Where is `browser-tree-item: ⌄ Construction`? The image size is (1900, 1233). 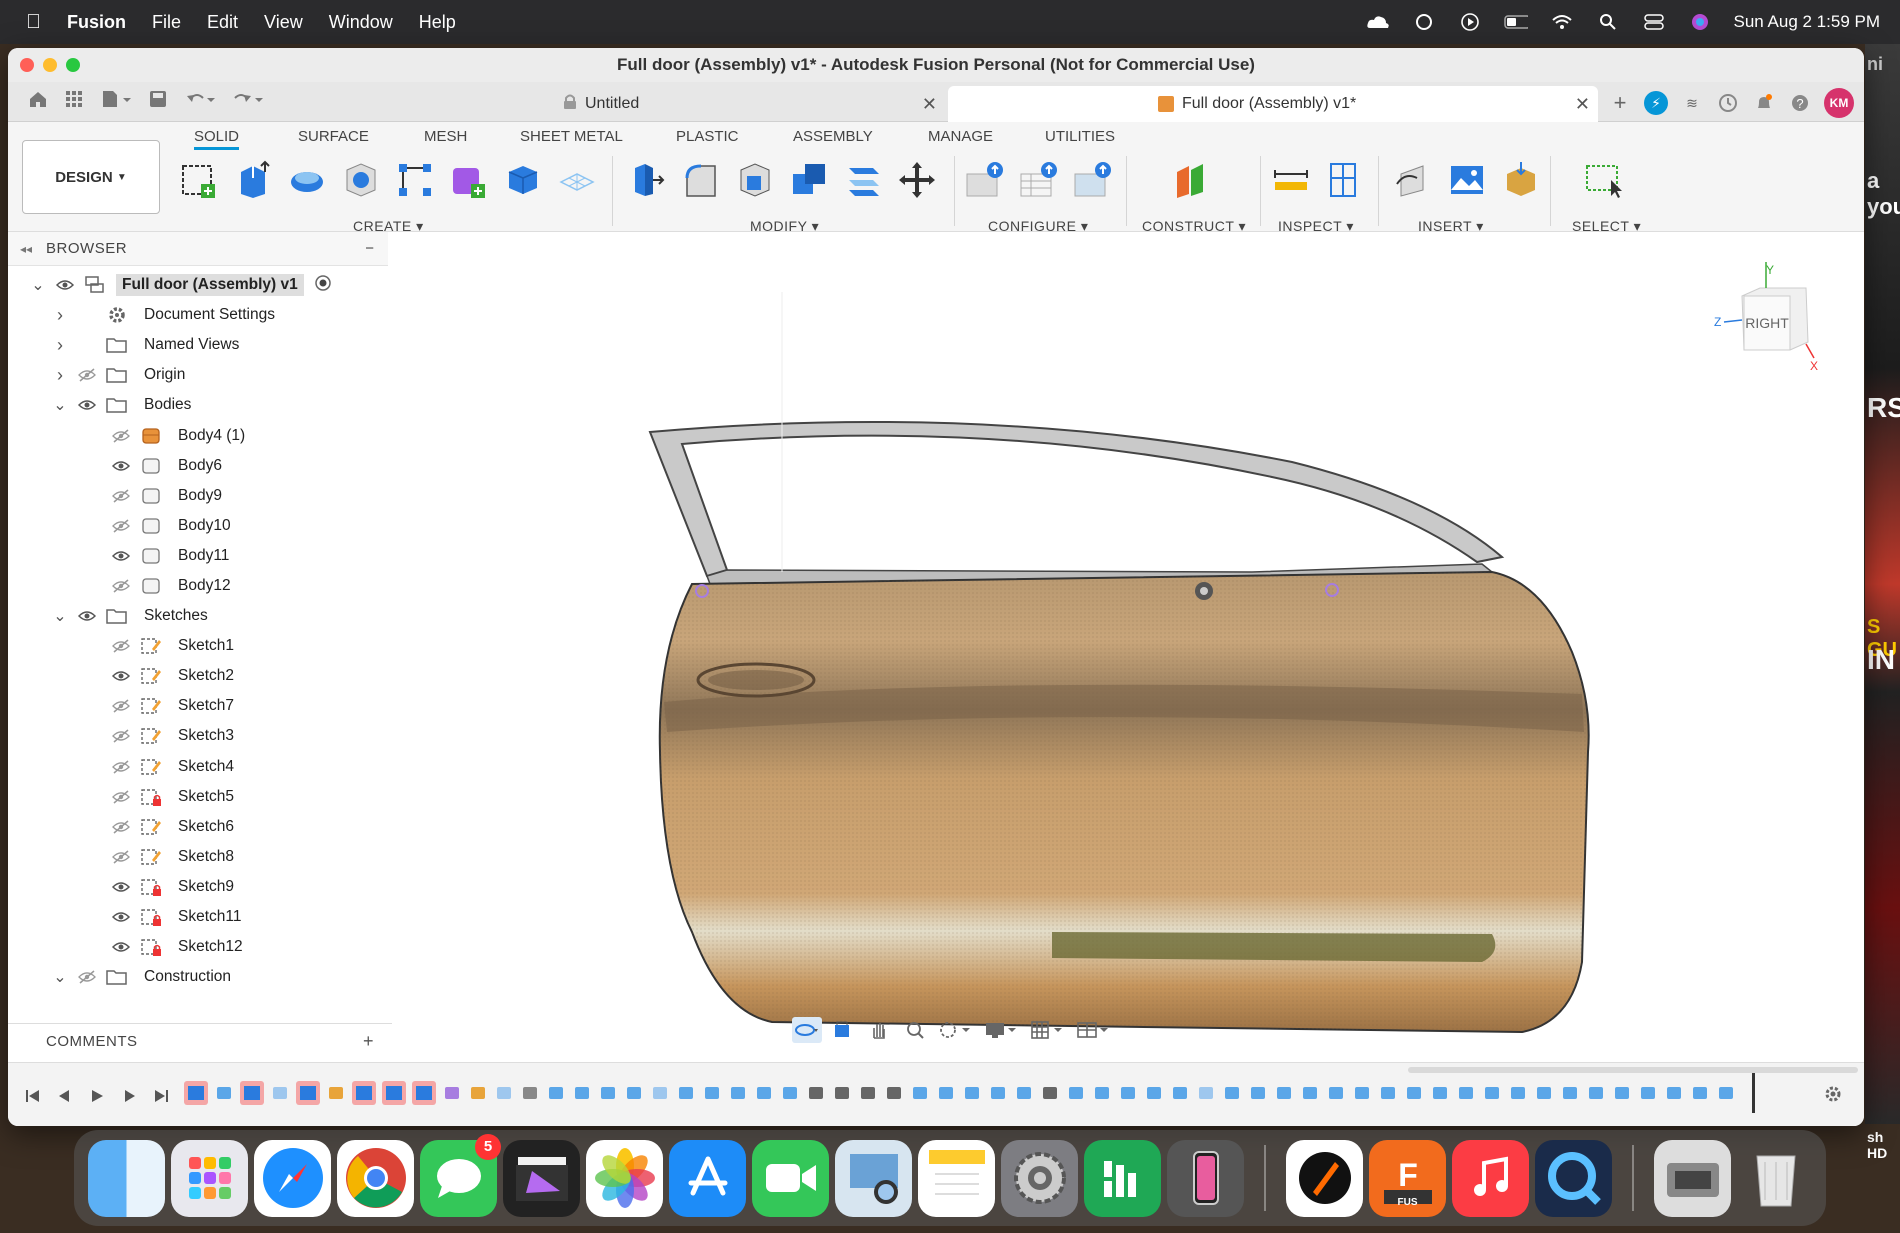
browser-tree-item: ⌄ Construction is located at coordinates (200, 977).